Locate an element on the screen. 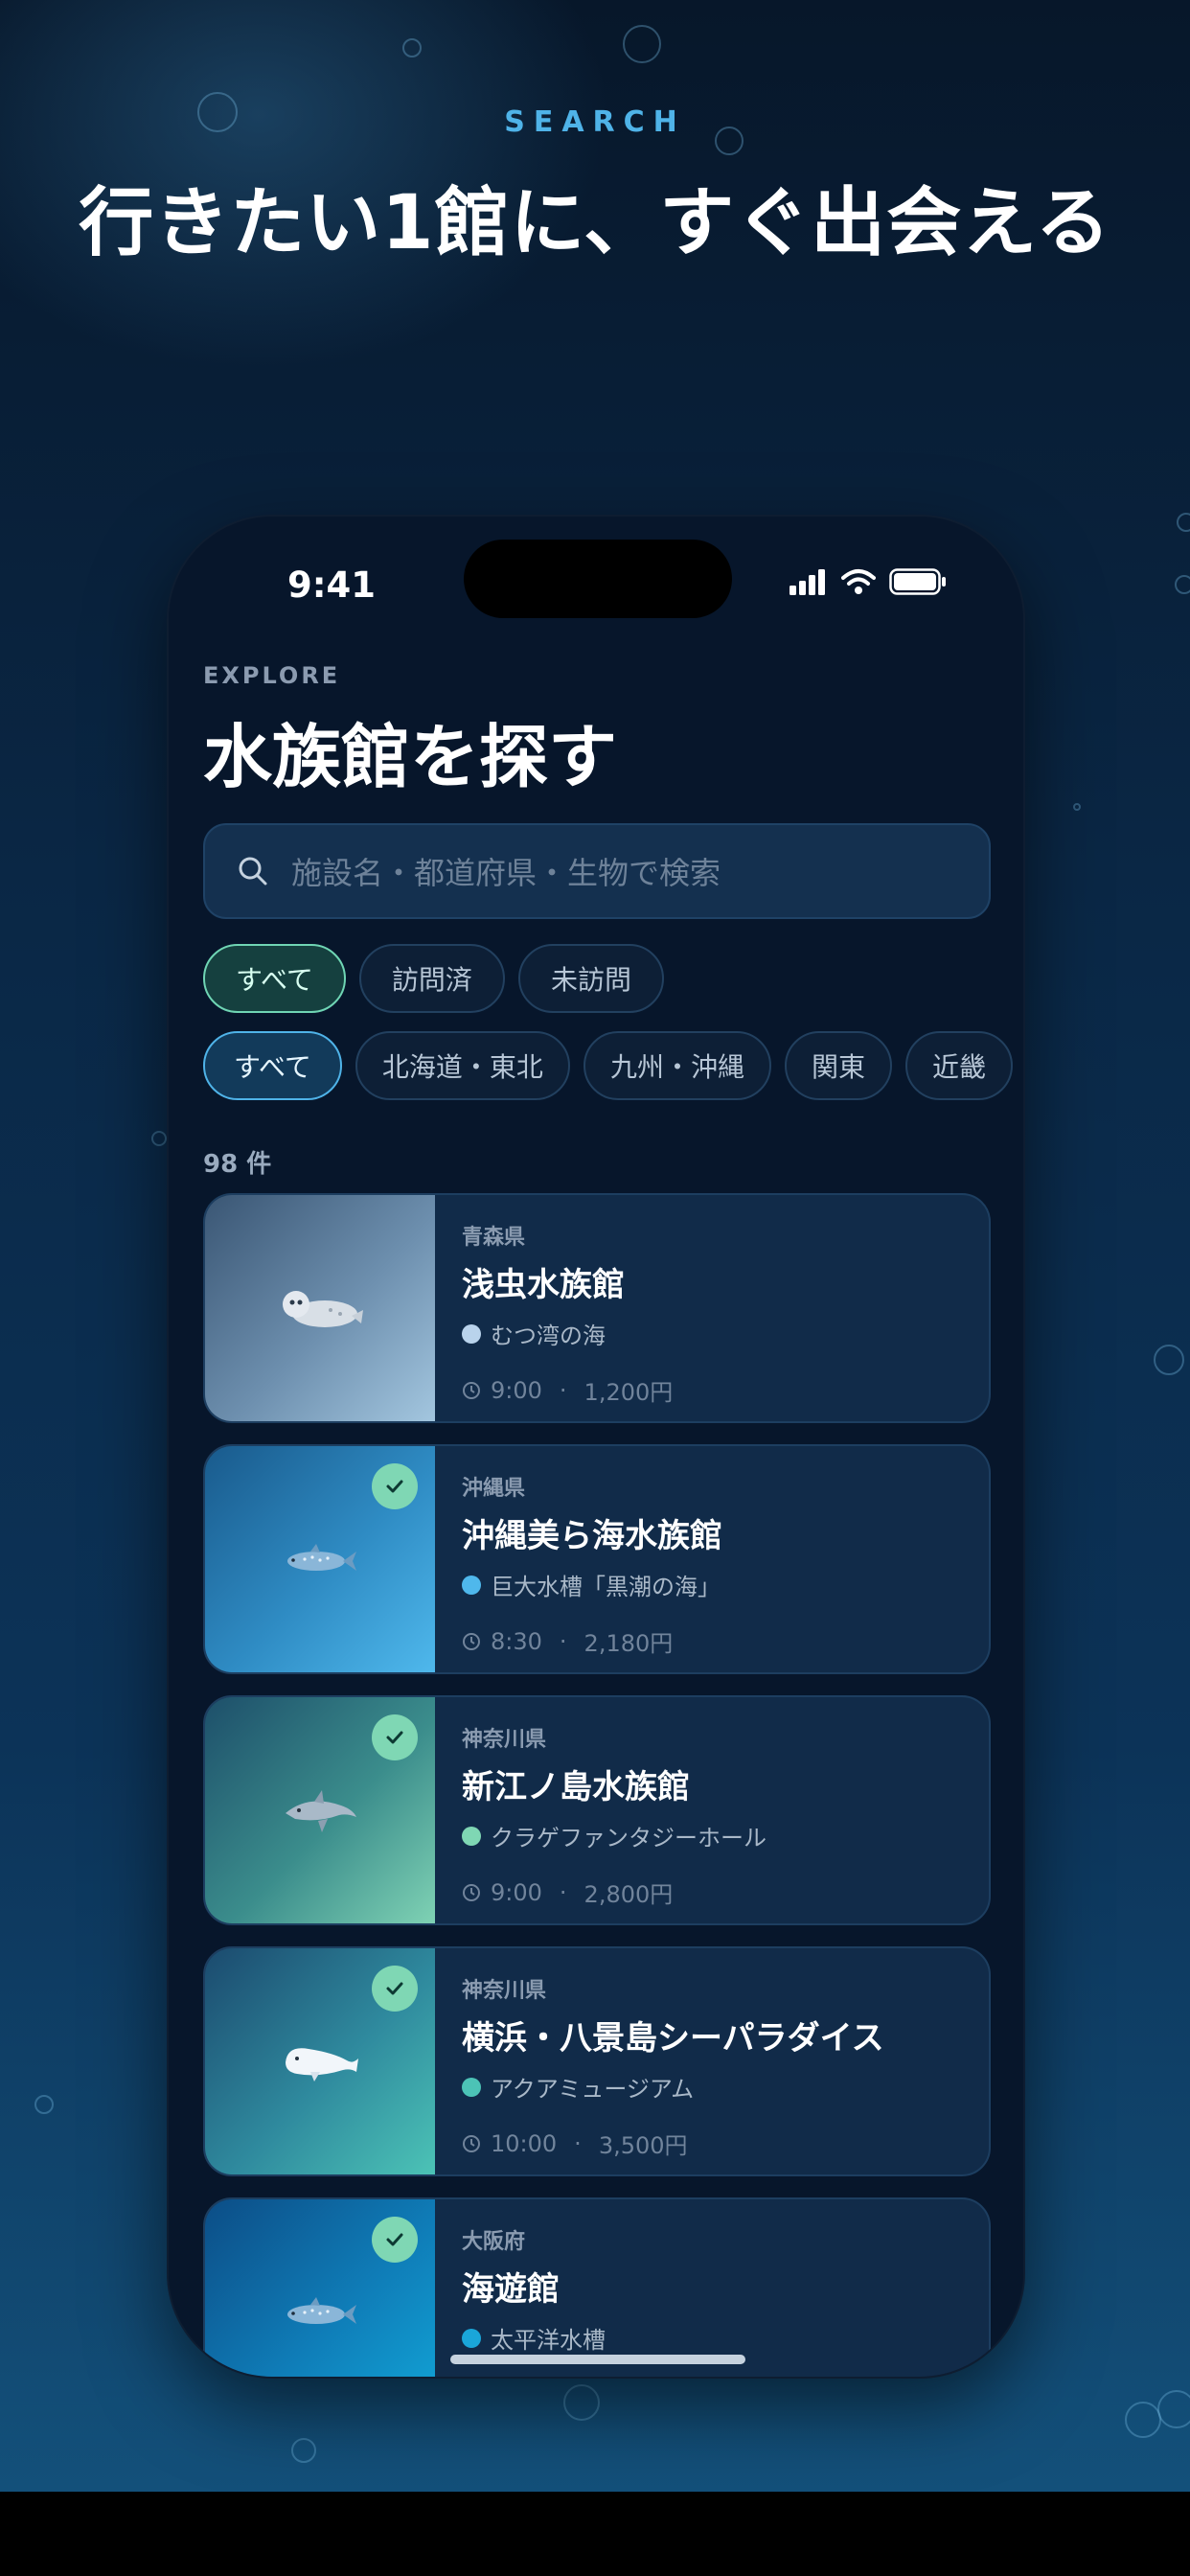 This screenshot has width=1190, height=2576. visit-filter-group: すべて 訪問済 未訪問 is located at coordinates (434, 978).